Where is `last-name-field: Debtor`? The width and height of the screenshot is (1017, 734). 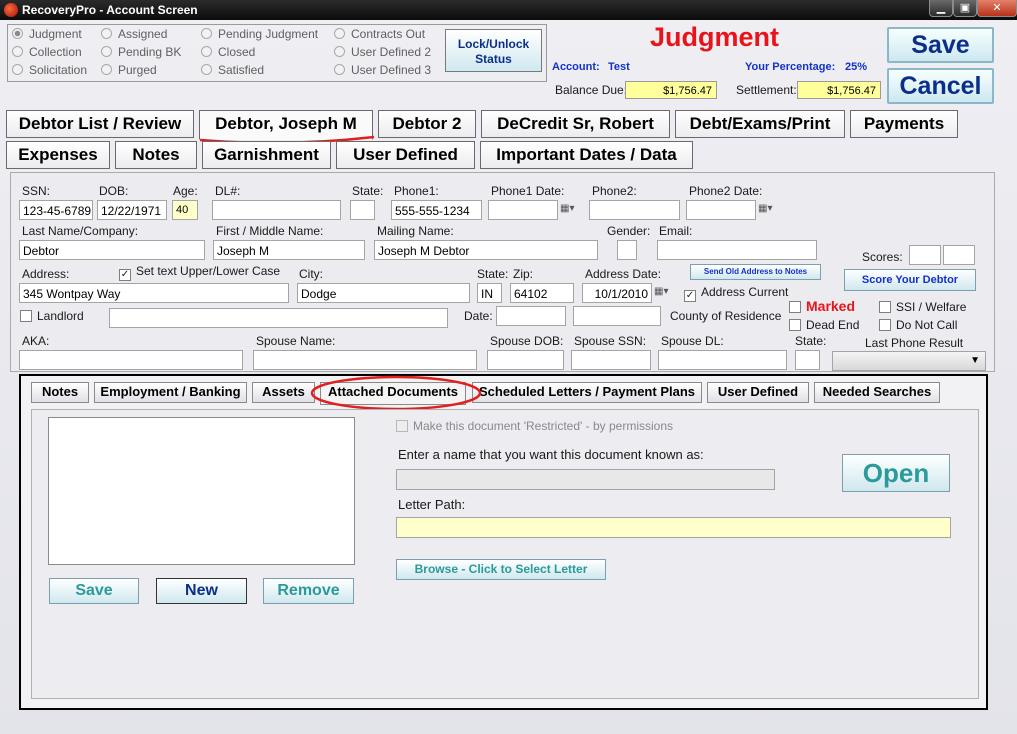 last-name-field: Debtor is located at coordinates (112, 250).